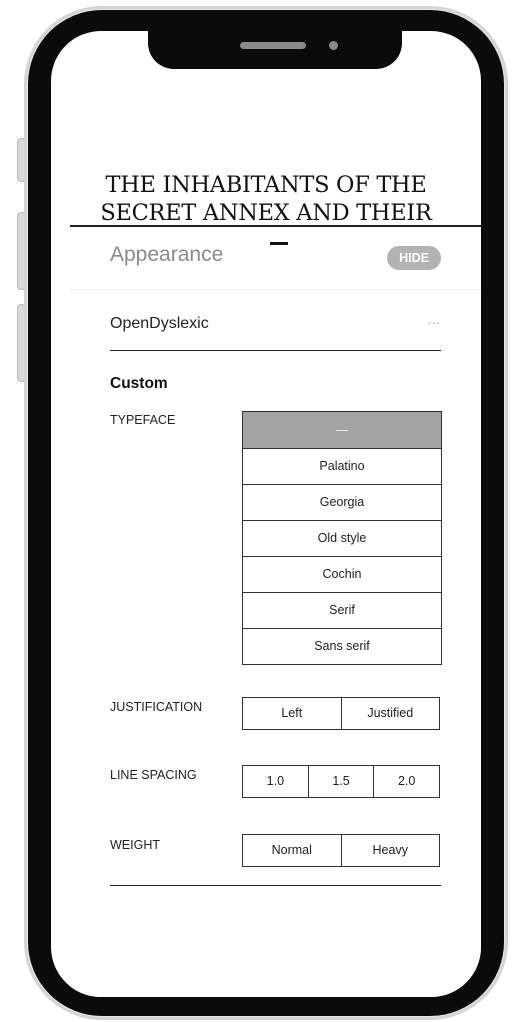 The width and height of the screenshot is (513, 1022). What do you see at coordinates (342, 574) in the screenshot?
I see `typeface-option-cochin: Cochin` at bounding box center [342, 574].